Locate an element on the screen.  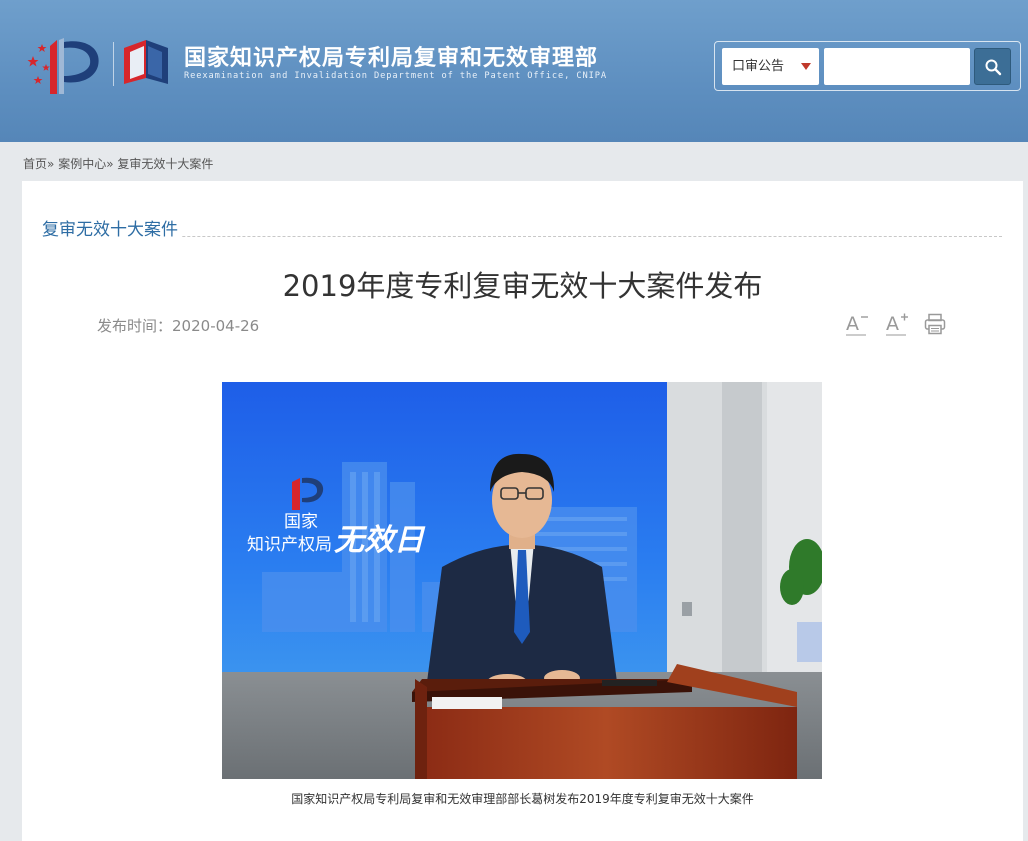
search-box: 口审公告 is located at coordinates (867, 66).